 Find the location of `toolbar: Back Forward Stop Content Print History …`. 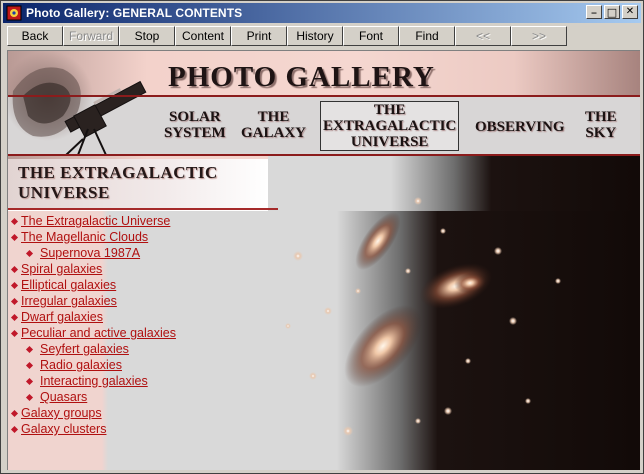

toolbar: Back Forward Stop Content Print History … is located at coordinates (287, 36).